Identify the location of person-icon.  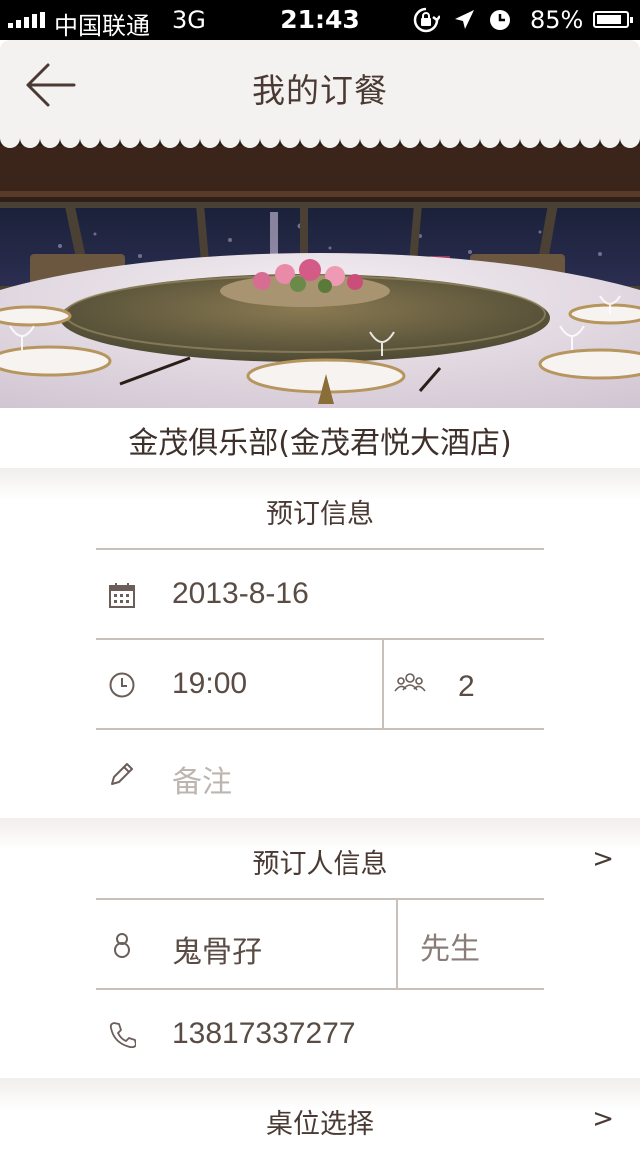
(122, 945).